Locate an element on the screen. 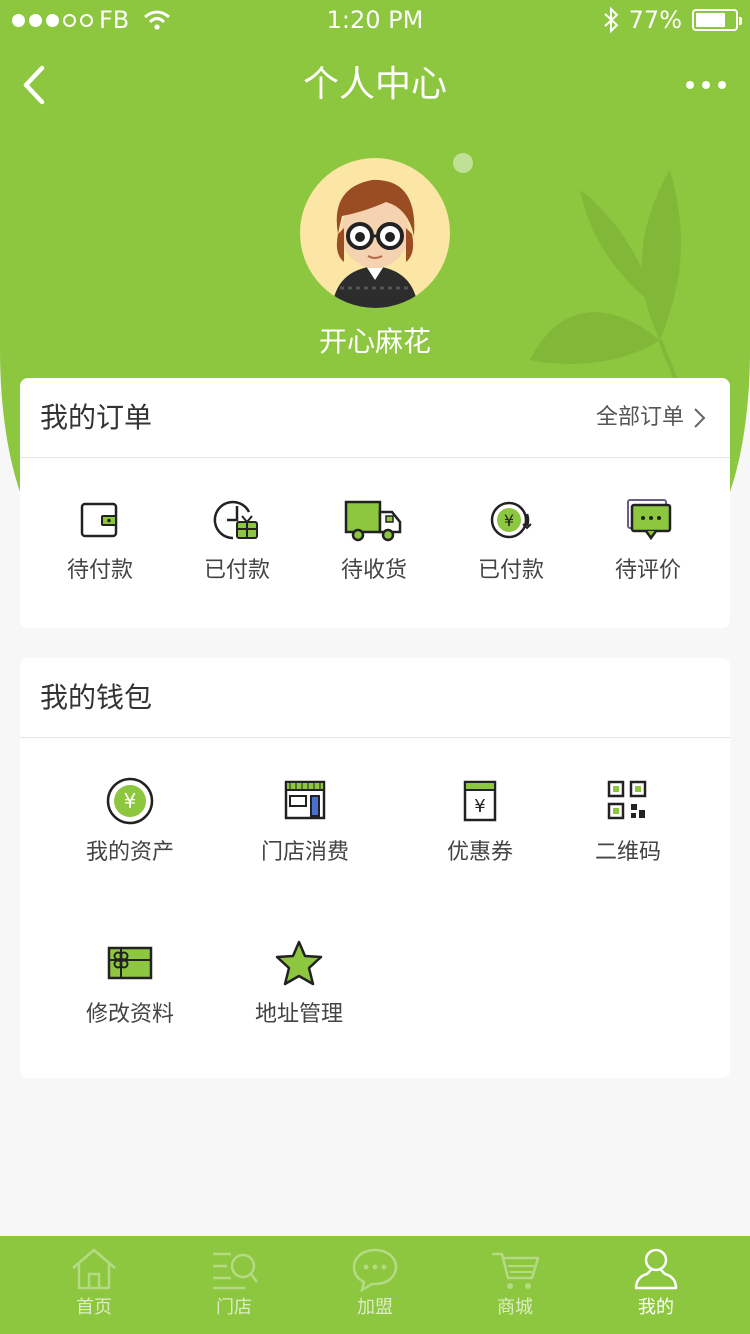 This screenshot has height=1334, width=750. order-item-label: 待评价 is located at coordinates (647, 570).